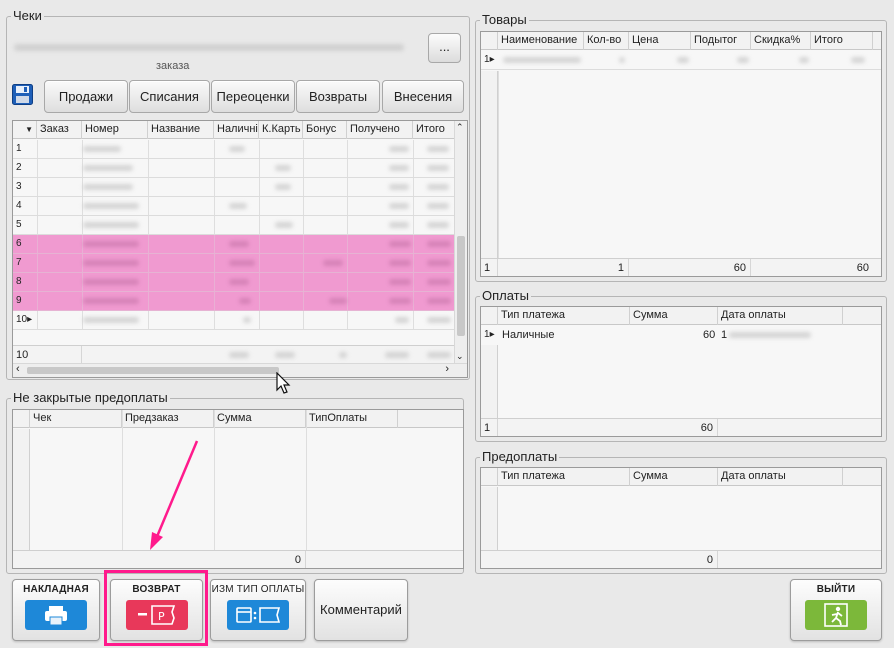 This screenshot has height=648, width=894. I want to click on col-cash: Наличні, so click(236, 130).